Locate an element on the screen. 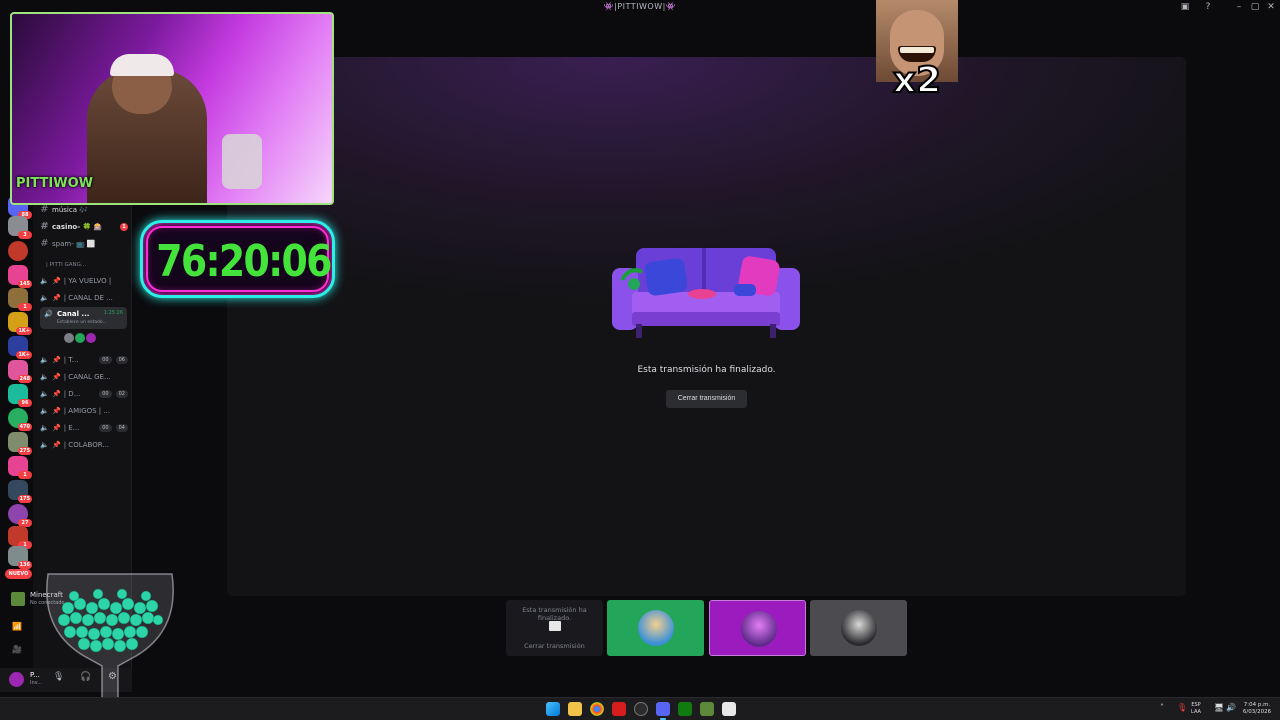  server-icon: 27 is located at coordinates (20, 515).